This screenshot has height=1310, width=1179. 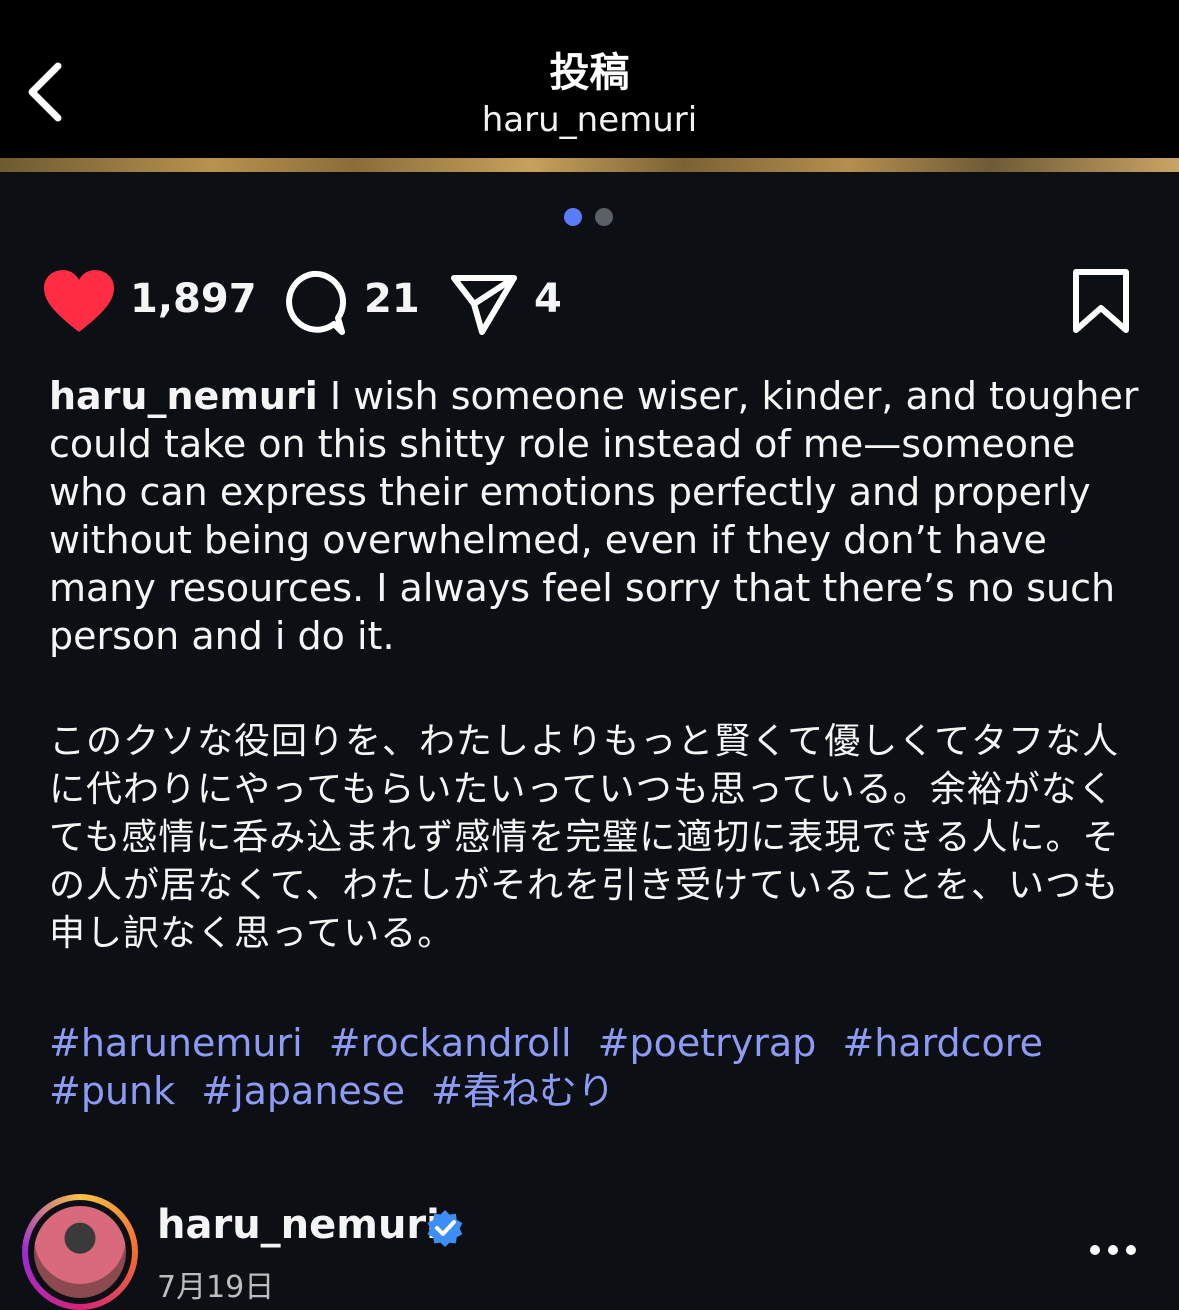 I want to click on bookmark-icon, so click(x=1101, y=301).